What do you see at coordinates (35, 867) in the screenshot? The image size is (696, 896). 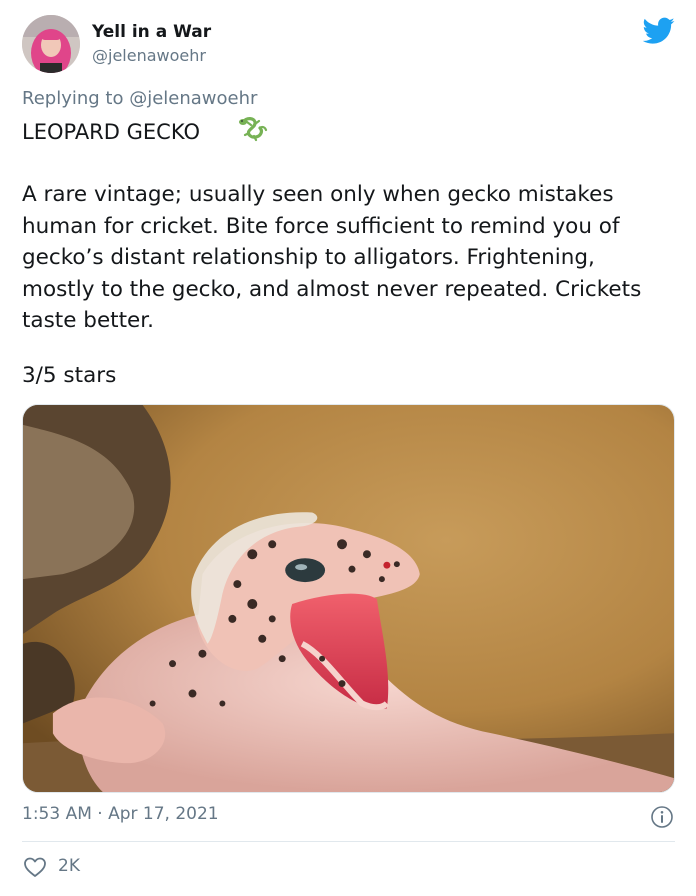 I see `heart-icon` at bounding box center [35, 867].